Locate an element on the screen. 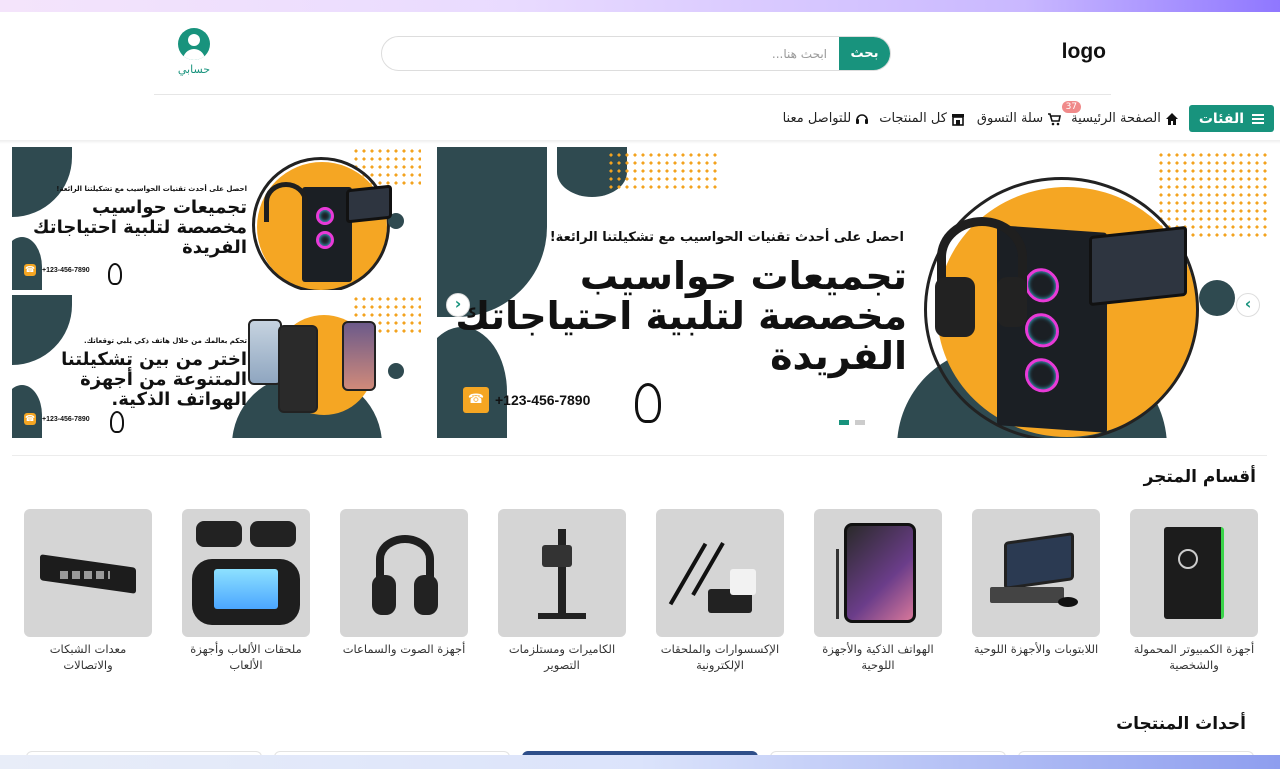 This screenshot has width=1280, height=769. category-card: ملحقات الألعاب وأجهزة الألعاب is located at coordinates (246, 591).